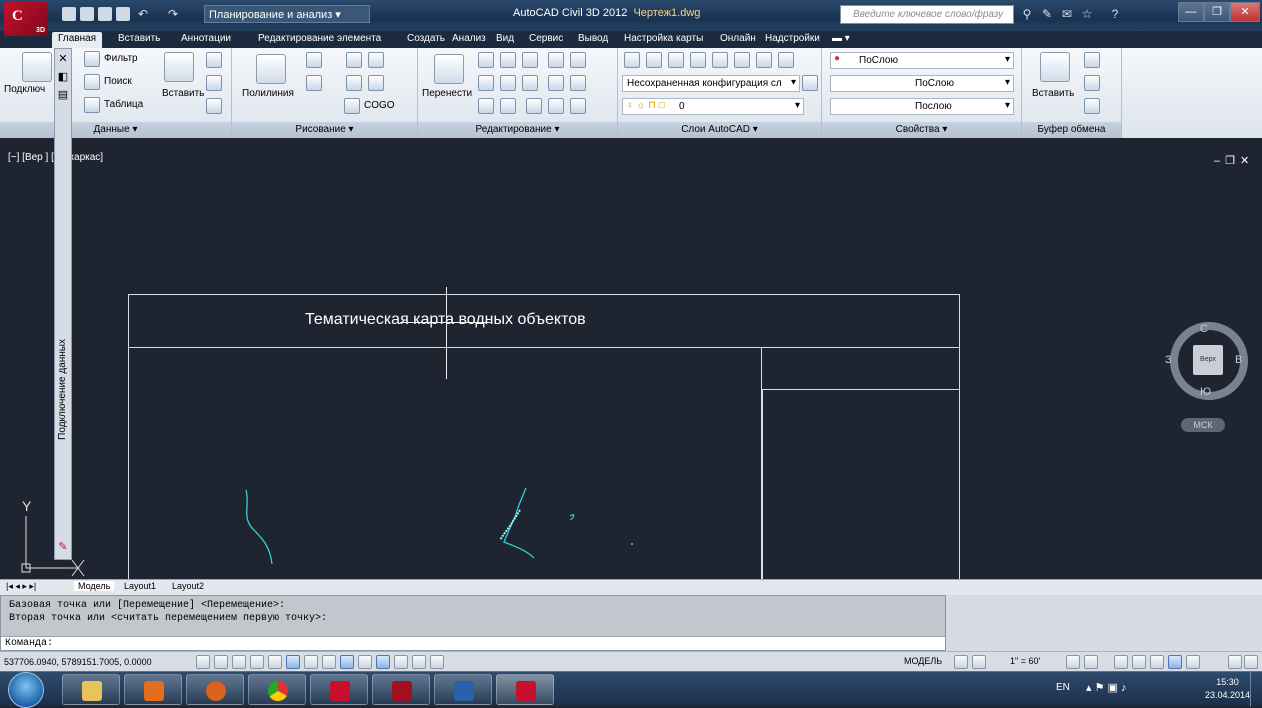 This screenshot has width=1262, height=708. Describe the element at coordinates (214, 106) in the screenshot. I see `export-icon` at that location.